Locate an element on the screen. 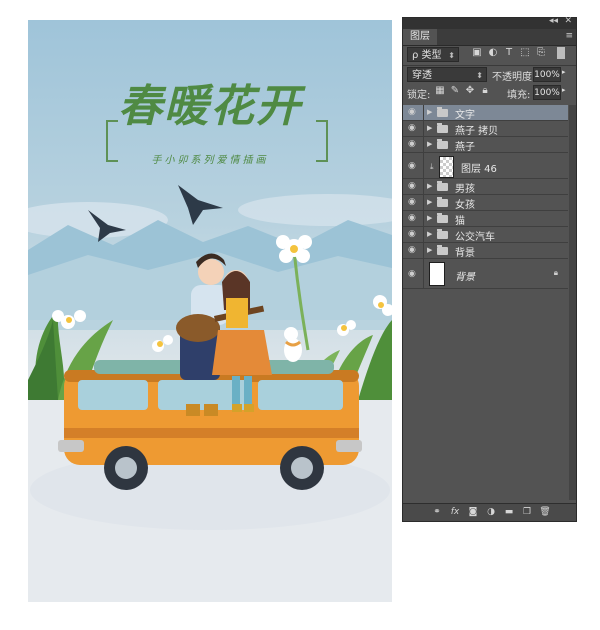 The width and height of the screenshot is (600, 630). panel-titlebar: ◂◂ ✕ is located at coordinates (489, 22).